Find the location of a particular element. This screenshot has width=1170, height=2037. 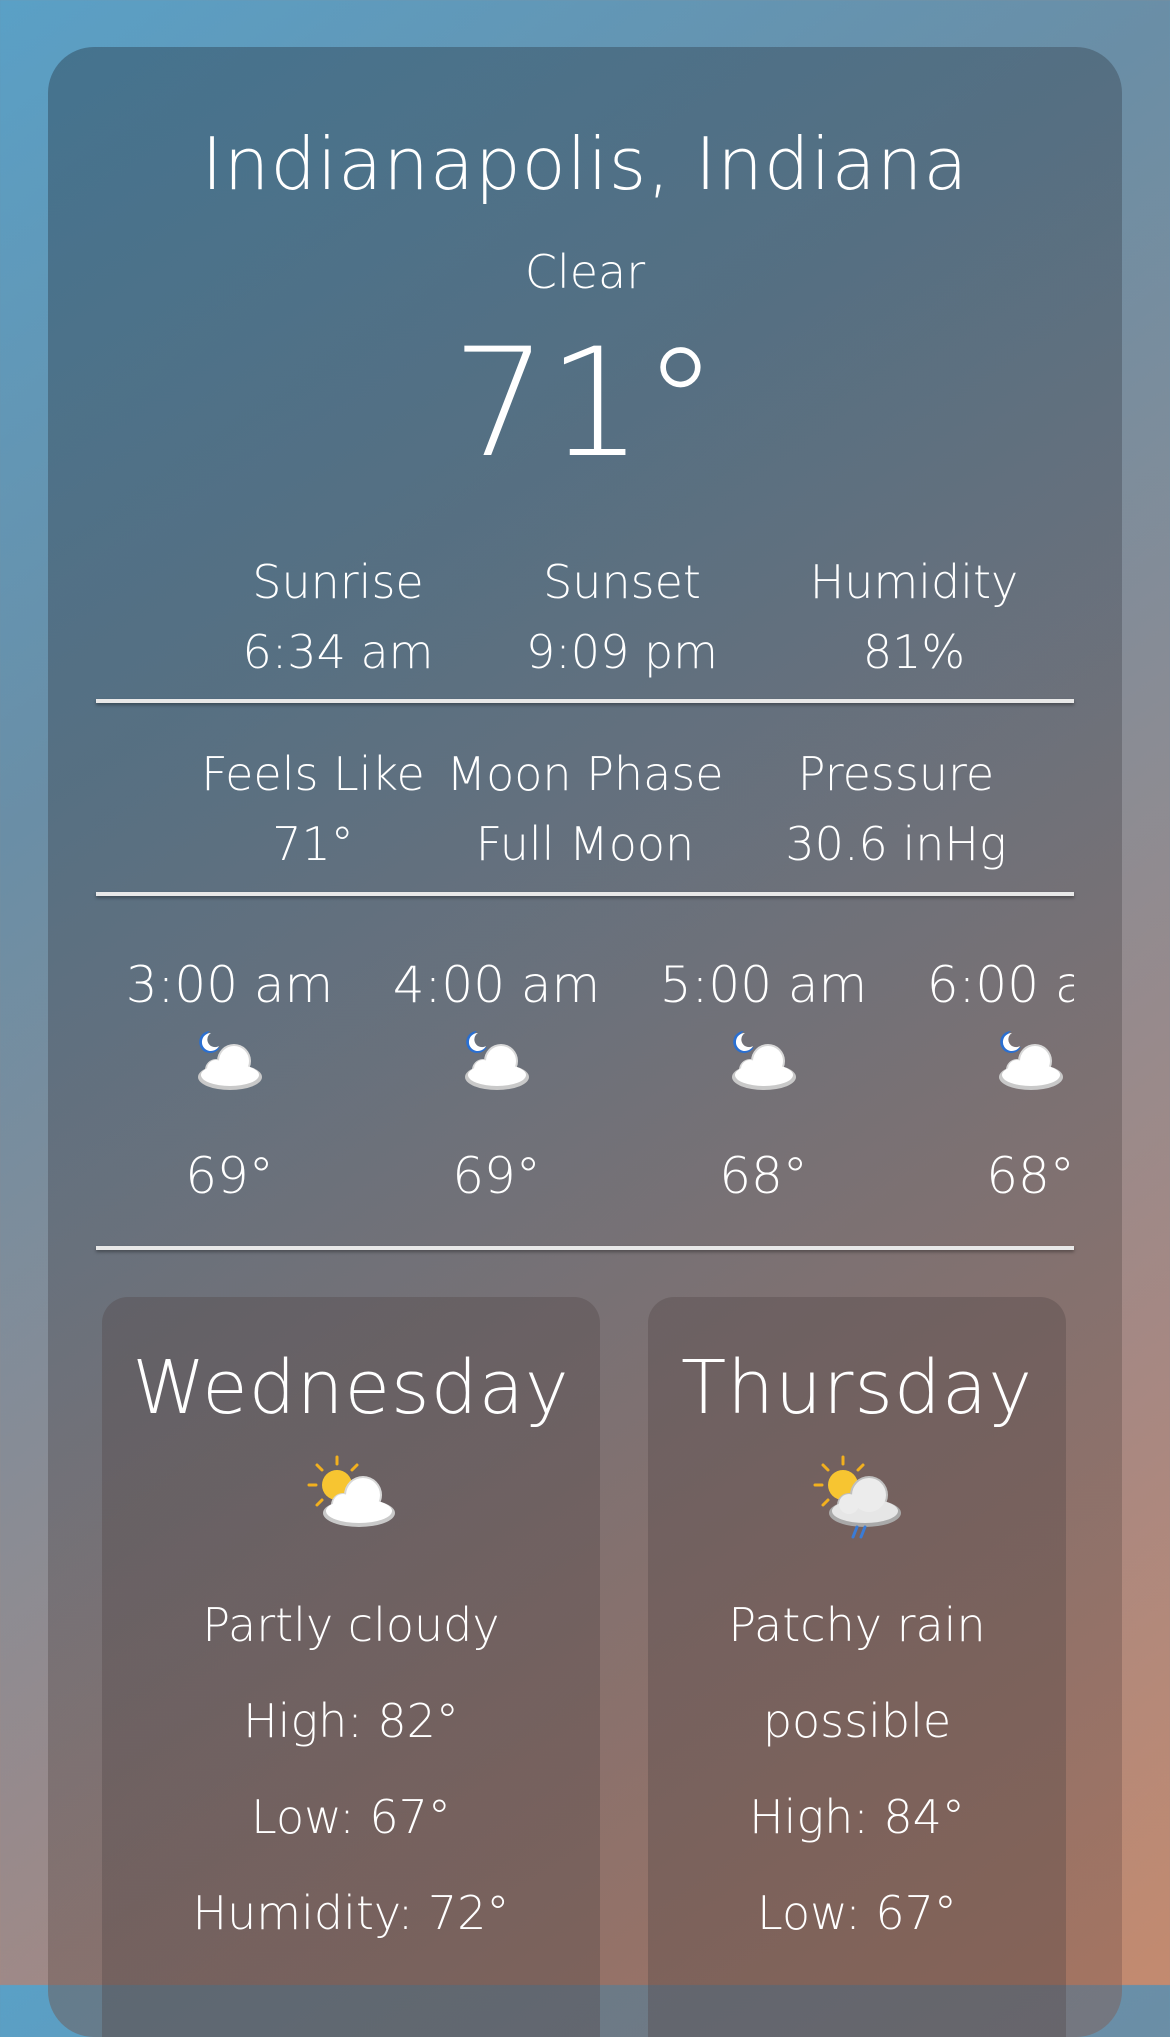

hour-time: 3:00 am is located at coordinates (229, 985).